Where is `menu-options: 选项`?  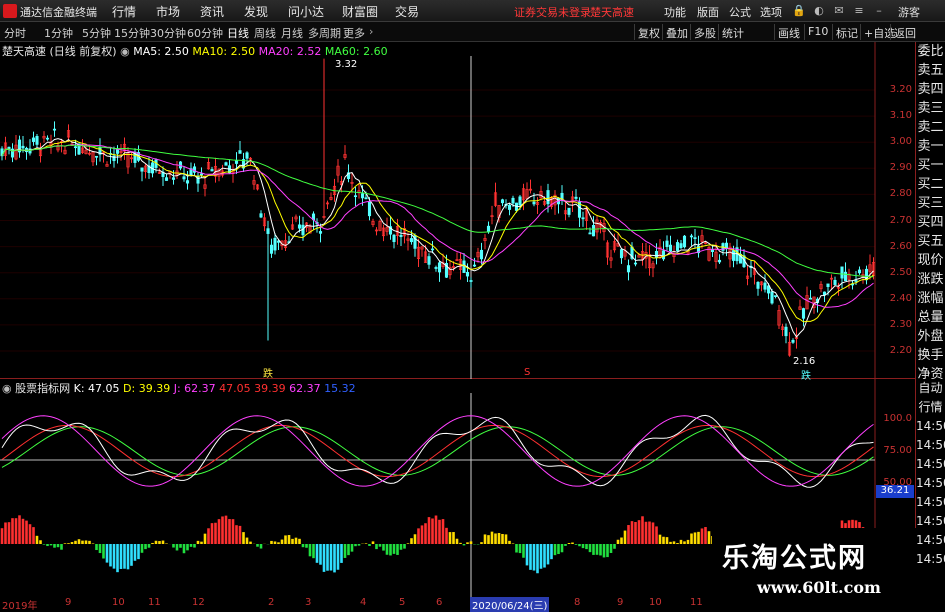 menu-options: 选项 is located at coordinates (771, 12).